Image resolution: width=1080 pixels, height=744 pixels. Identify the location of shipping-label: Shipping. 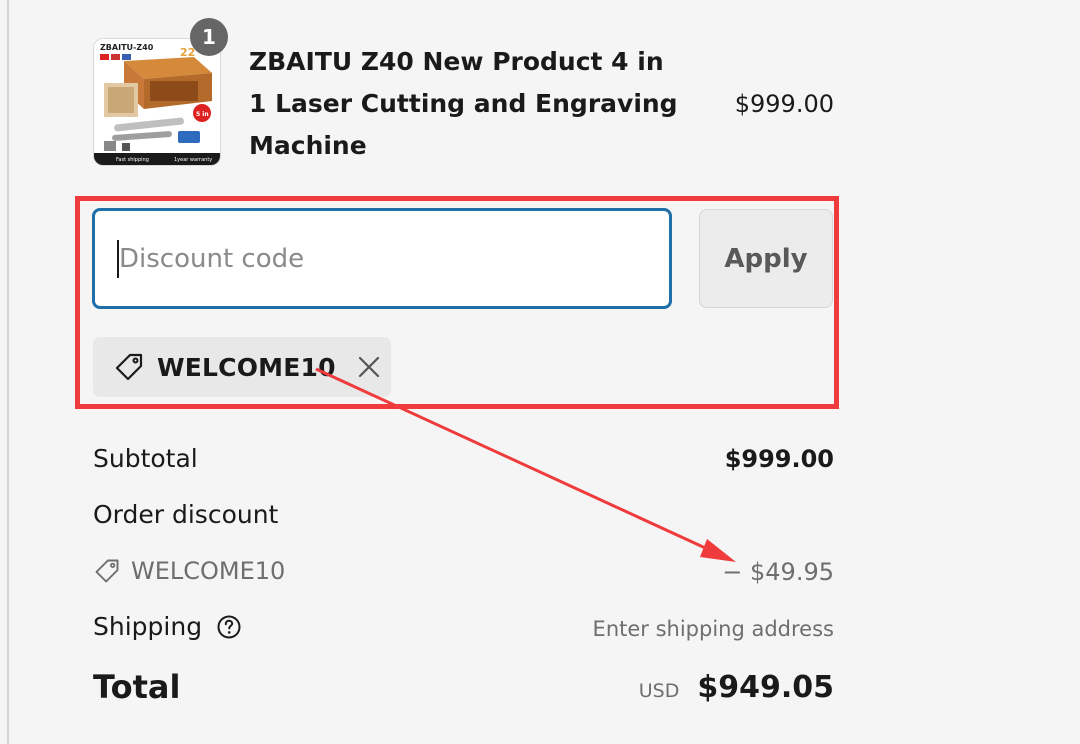
(148, 626).